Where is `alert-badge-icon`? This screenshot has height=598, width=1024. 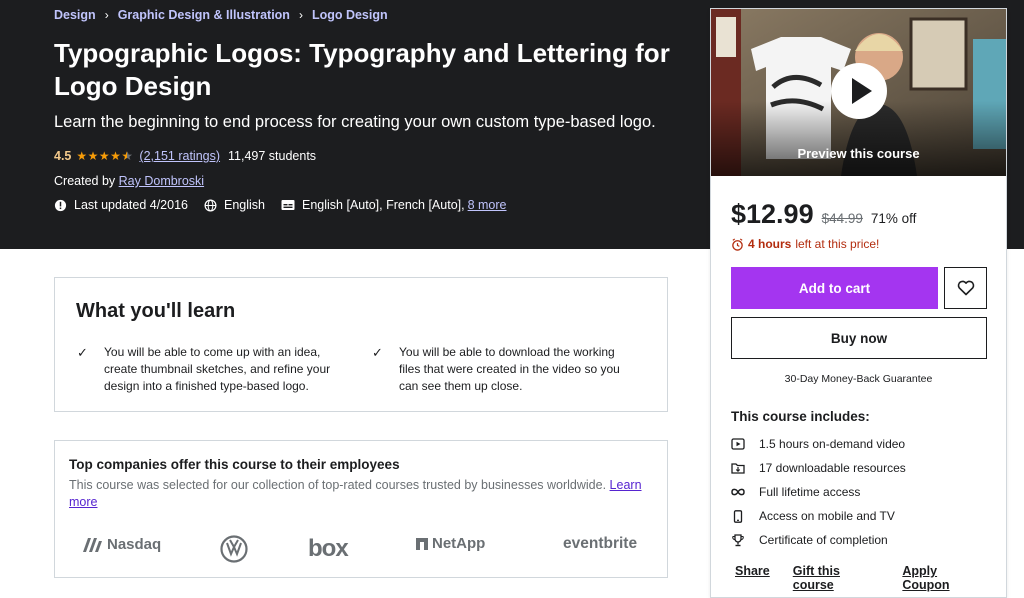 alert-badge-icon is located at coordinates (60, 205).